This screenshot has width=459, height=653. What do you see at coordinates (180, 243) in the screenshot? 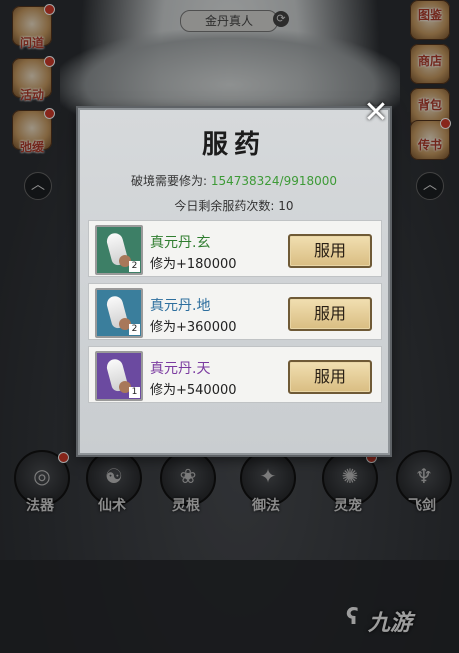
I see `pill-name: 真元丹.玄` at bounding box center [180, 243].